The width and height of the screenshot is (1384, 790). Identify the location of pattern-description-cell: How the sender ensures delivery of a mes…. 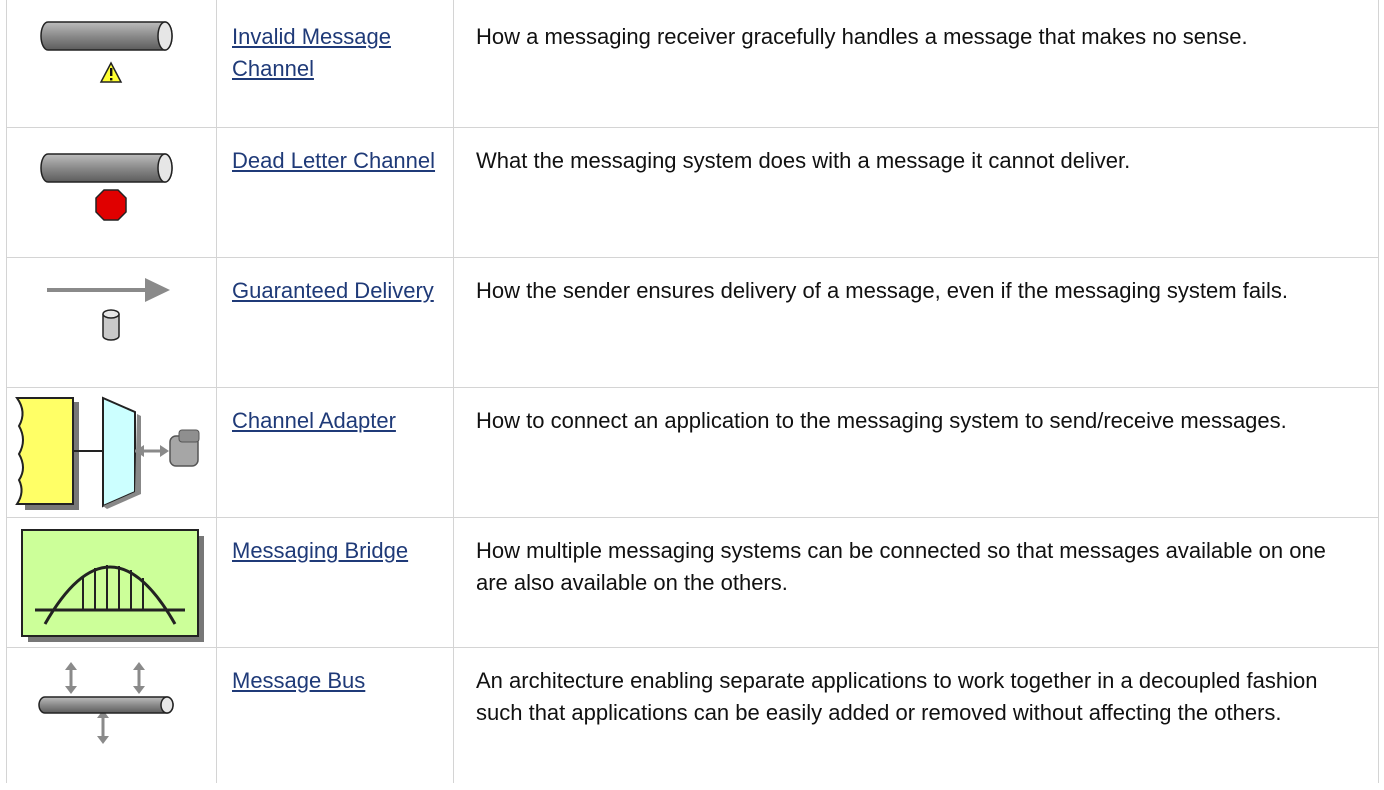
(916, 322).